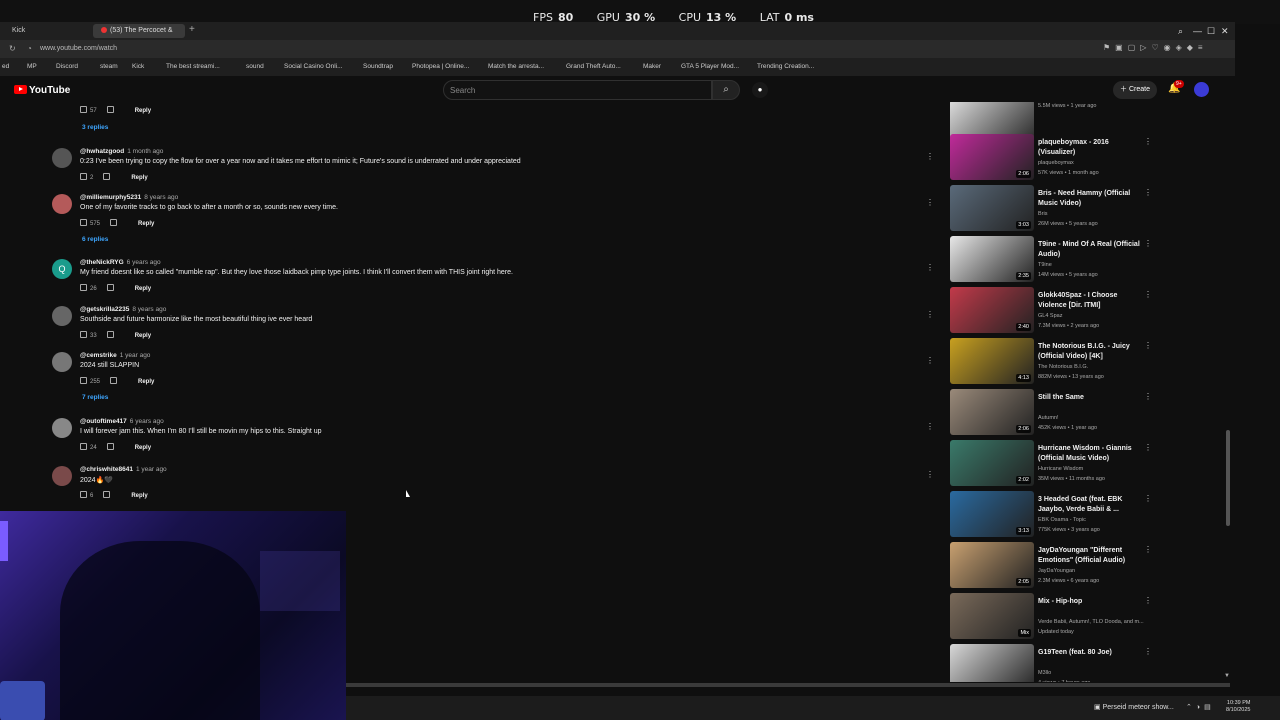 The width and height of the screenshot is (1280, 720). Describe the element at coordinates (106, 469) in the screenshot. I see `comment-author: @chriswhite8641` at that location.